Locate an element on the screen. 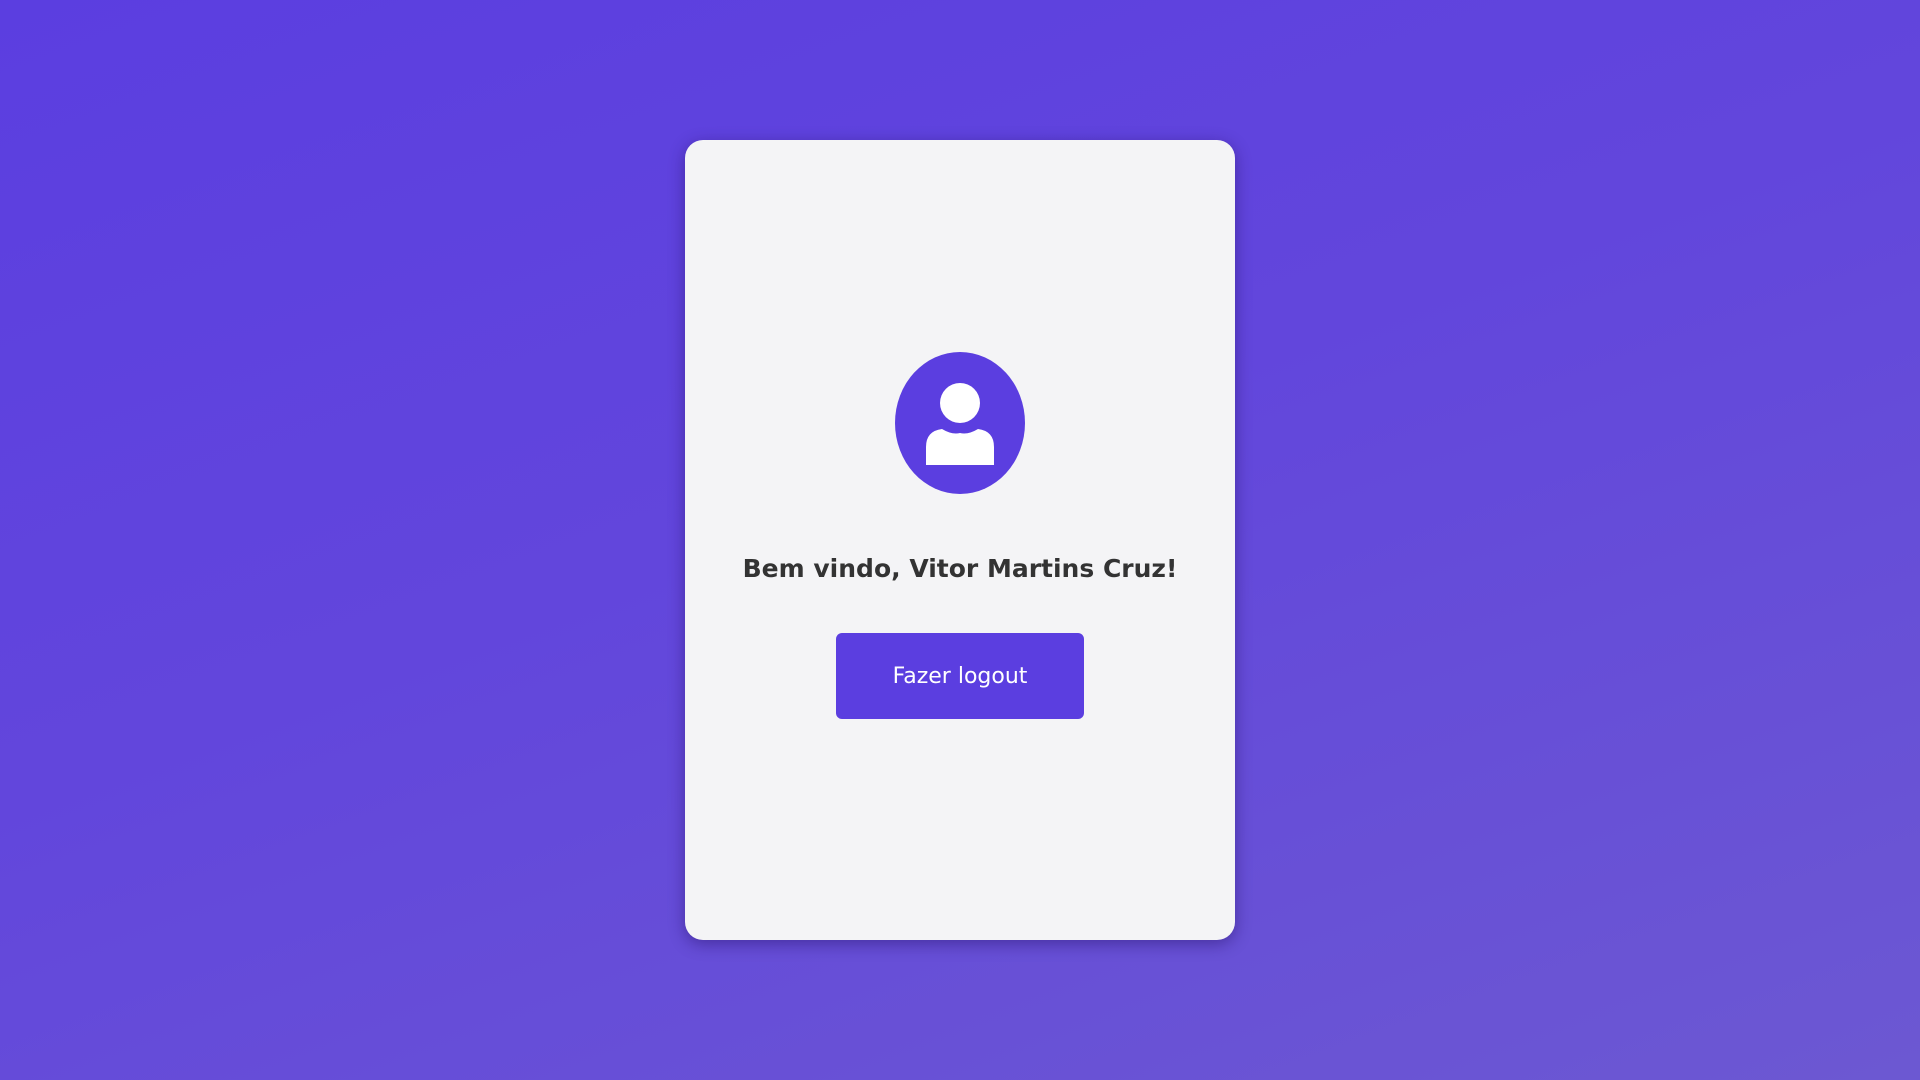  logout-button: Fazer logout is located at coordinates (960, 676).